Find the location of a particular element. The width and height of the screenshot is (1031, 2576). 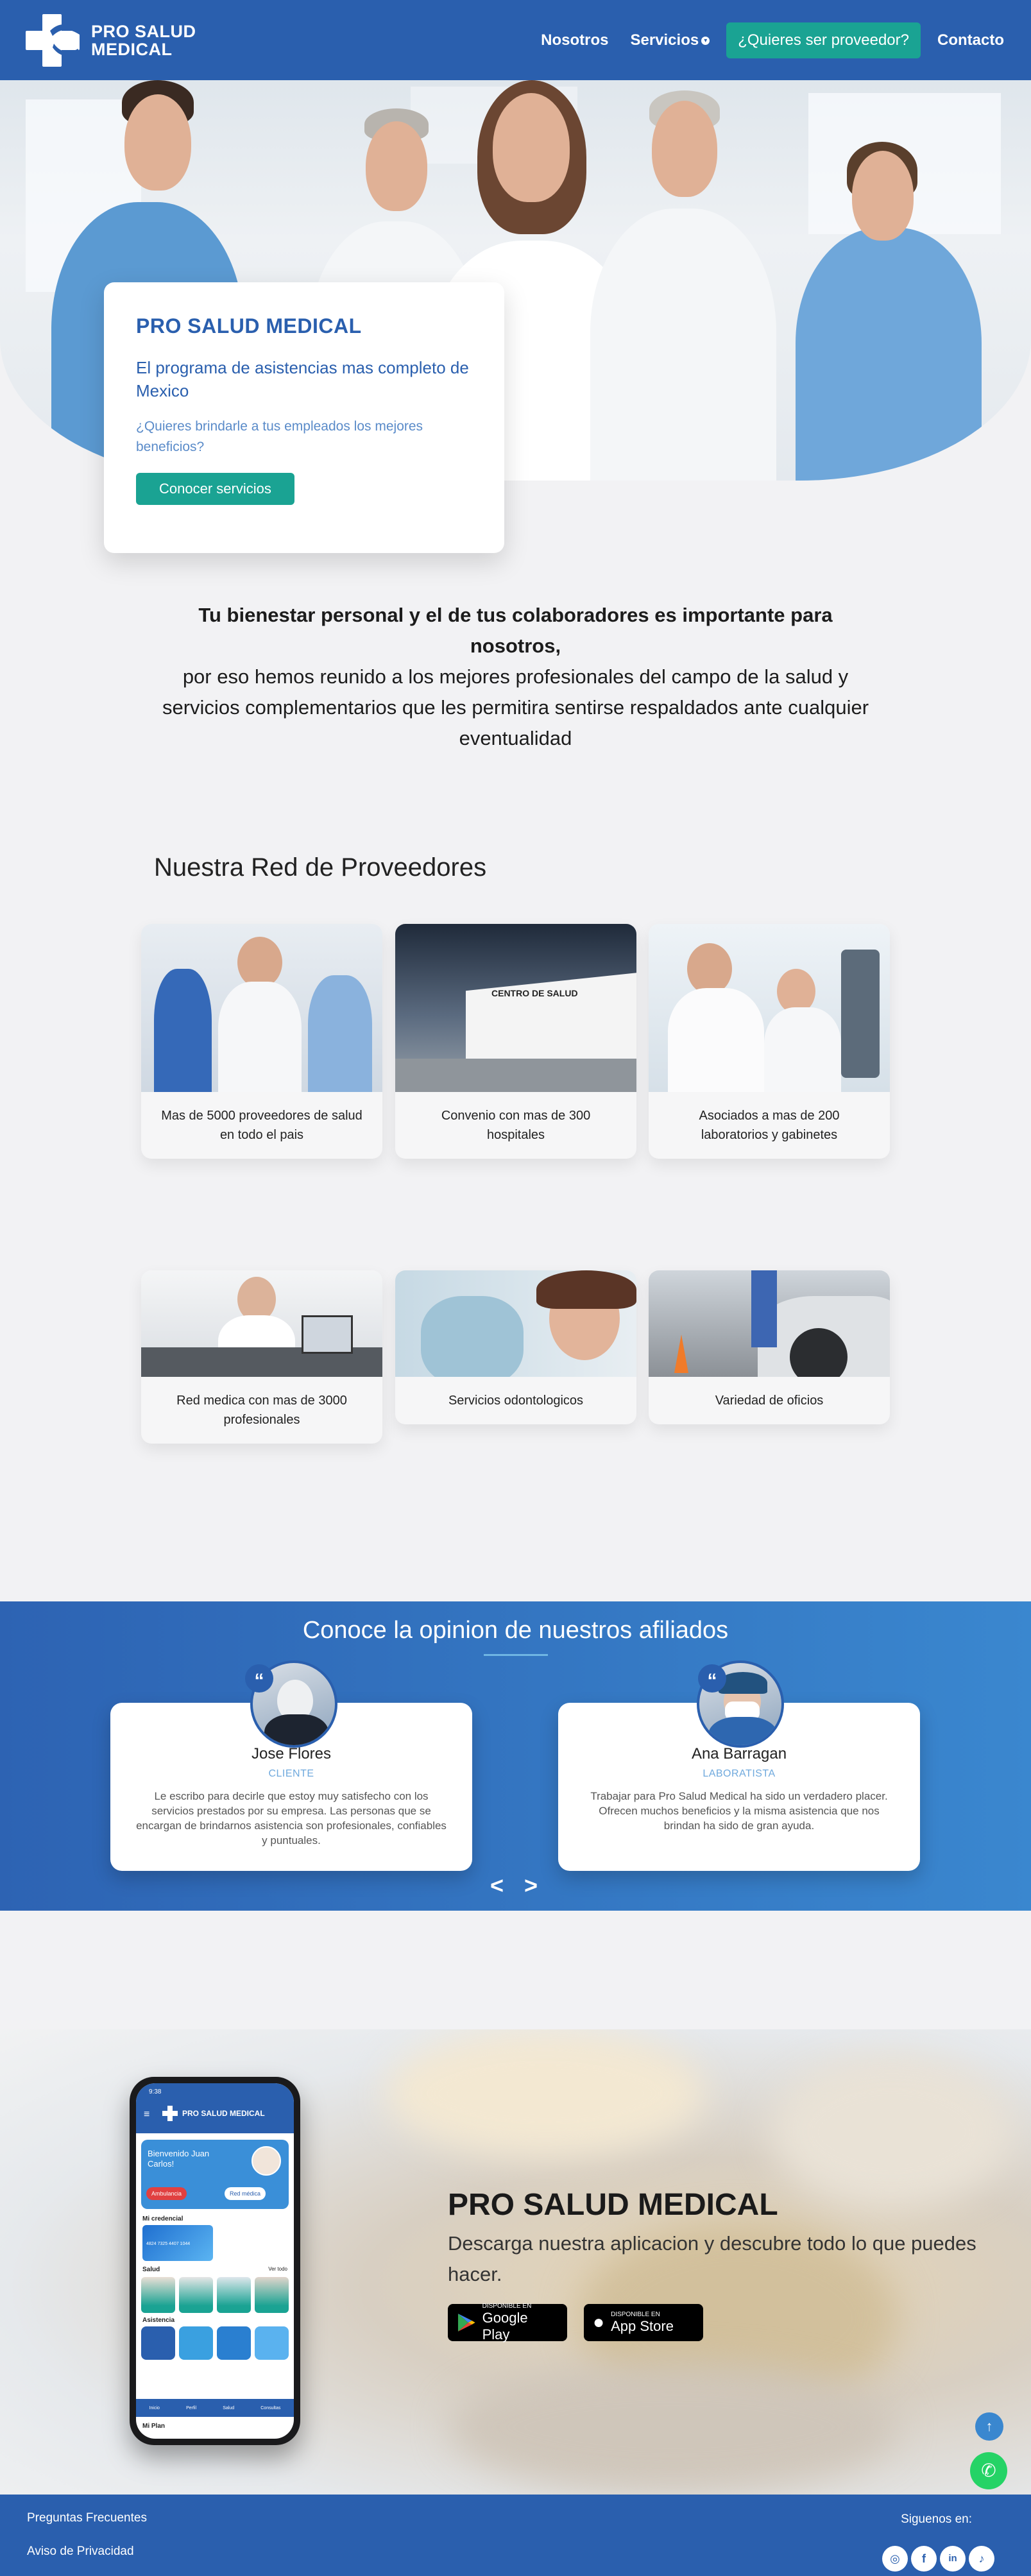

app-header-title: PRO SALUD MEDICAL is located at coordinates (223, 2113).